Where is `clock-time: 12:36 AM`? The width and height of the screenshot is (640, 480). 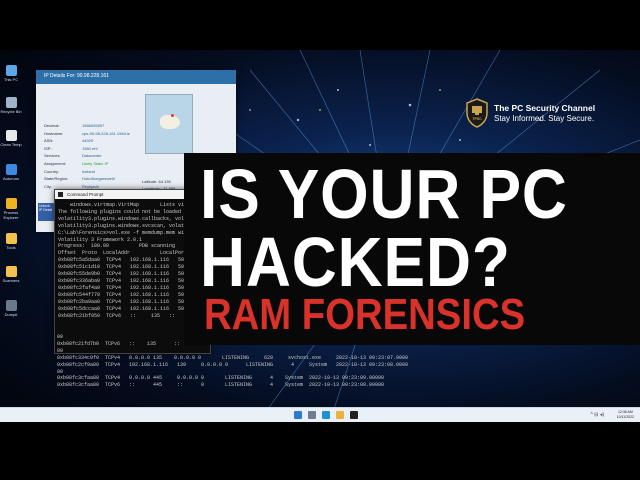
clock-time: 12:36 AM is located at coordinates (625, 412).